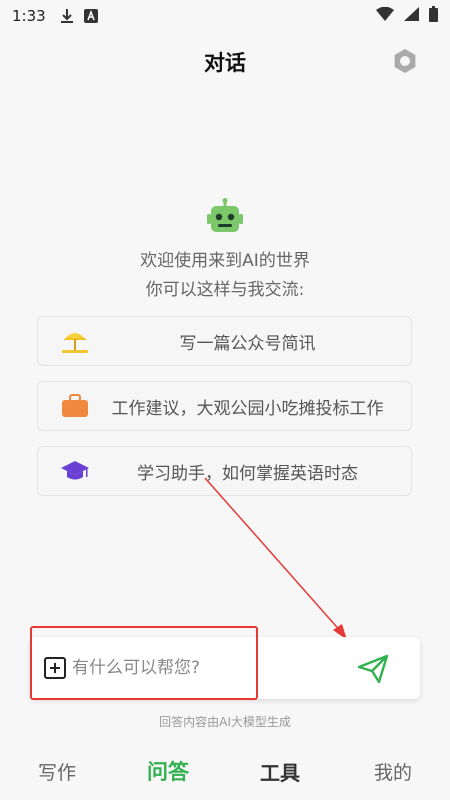 This screenshot has width=450, height=800. What do you see at coordinates (225, 290) in the screenshot?
I see `welcome-line-2: 你可以这样与我交流:` at bounding box center [225, 290].